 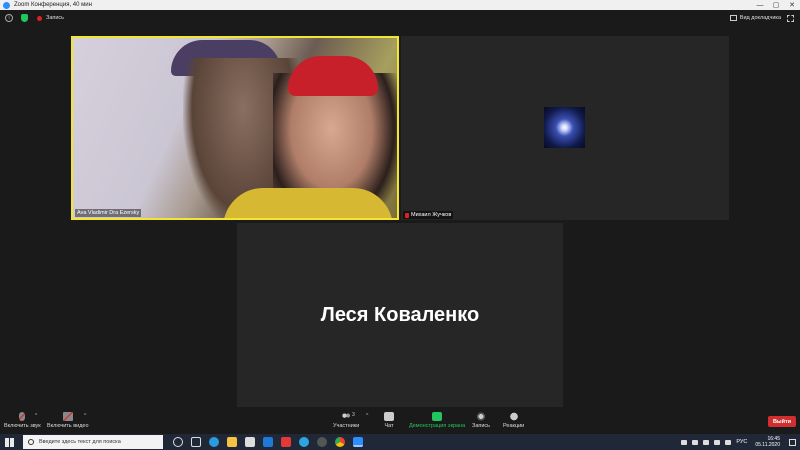 What do you see at coordinates (9, 18) in the screenshot?
I see `info-icon: i` at bounding box center [9, 18].